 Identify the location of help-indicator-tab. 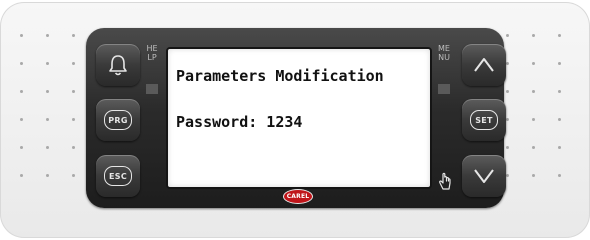
(152, 89).